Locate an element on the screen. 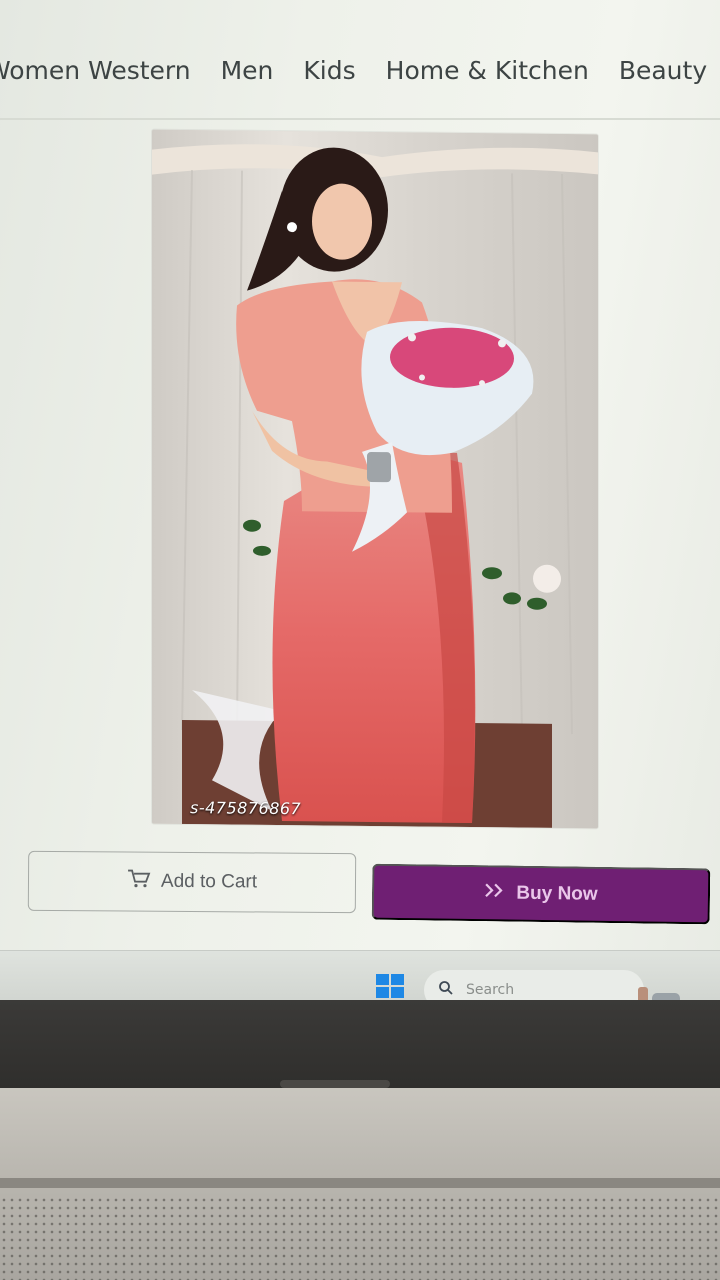 The image size is (720, 1280). buy-now-button: Buy Now is located at coordinates (541, 894).